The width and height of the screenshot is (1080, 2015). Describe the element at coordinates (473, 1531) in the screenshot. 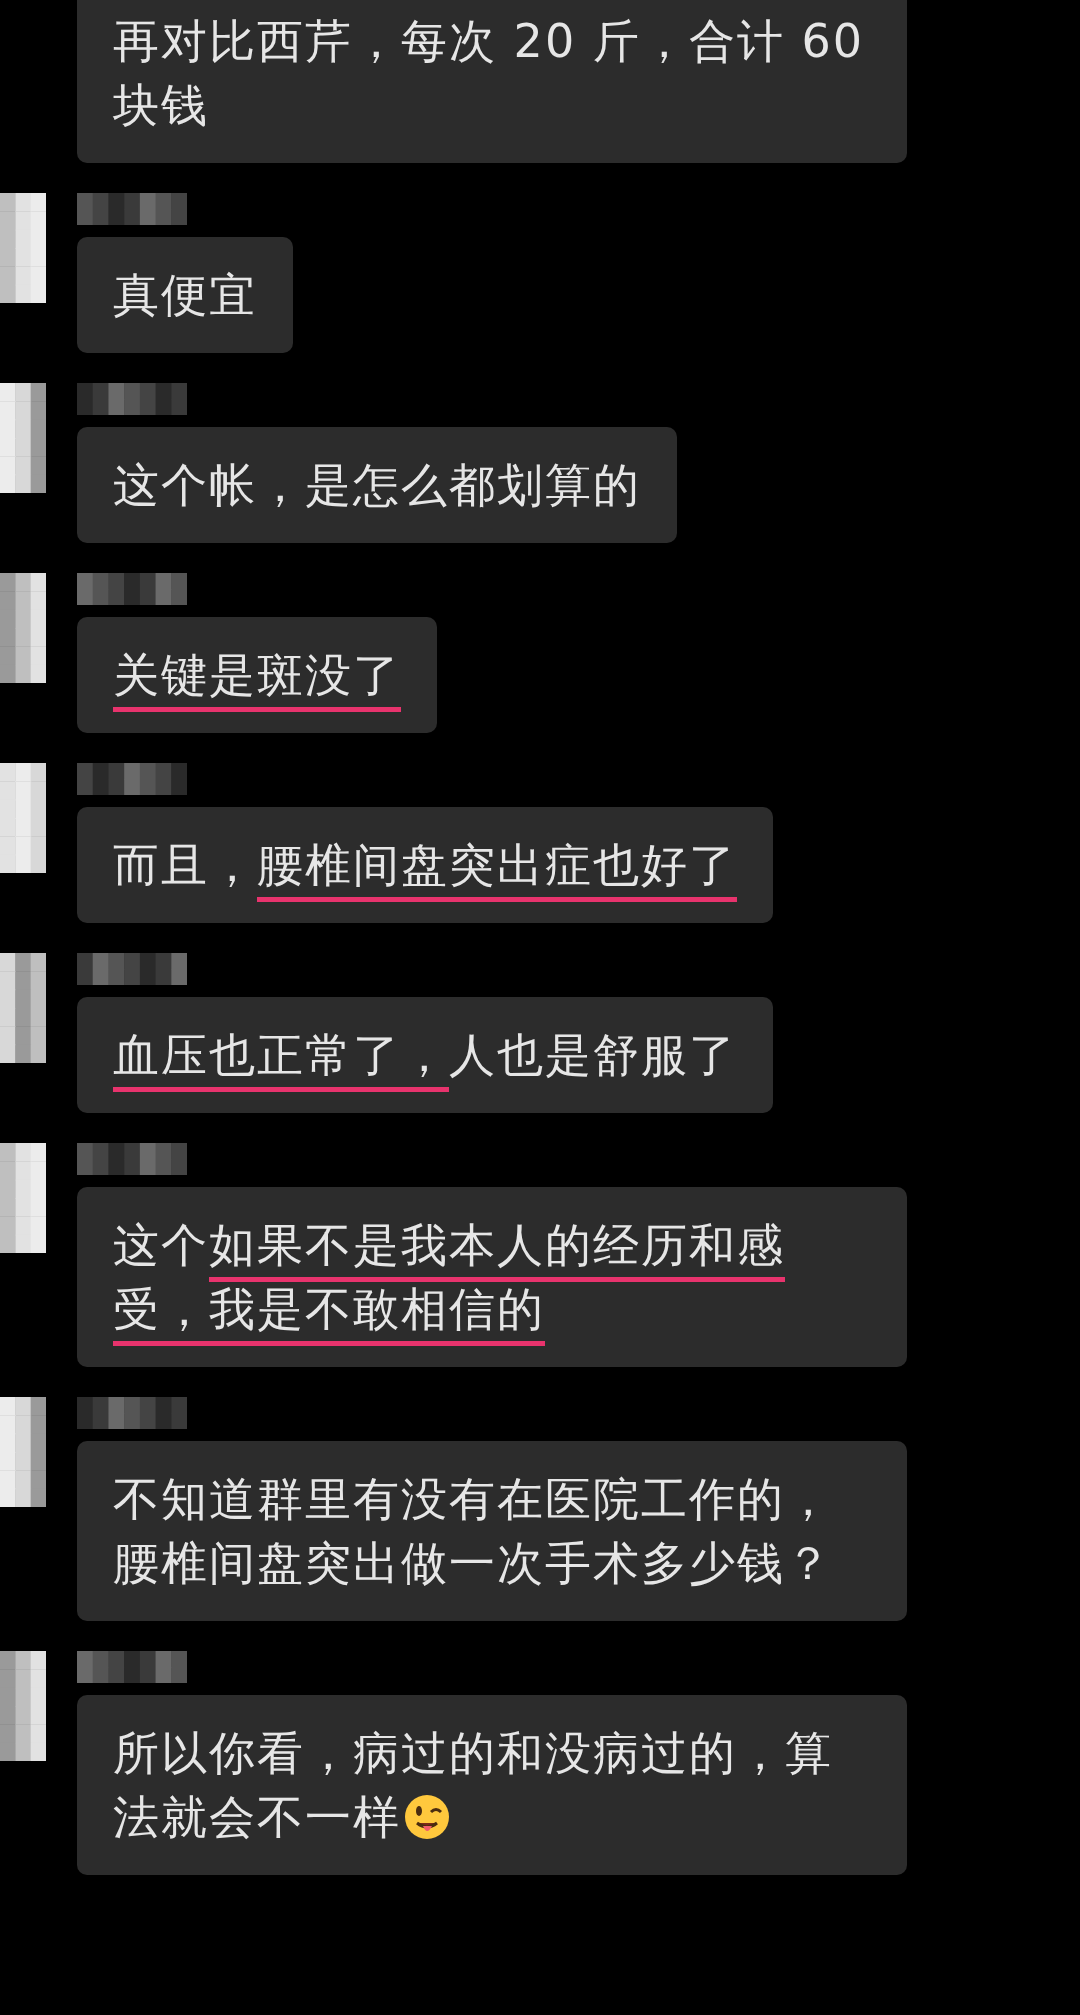

I see `message-text: 不知道群里有没有在医院工作的，腰椎间盘突出做一次手术多少钱？` at that location.